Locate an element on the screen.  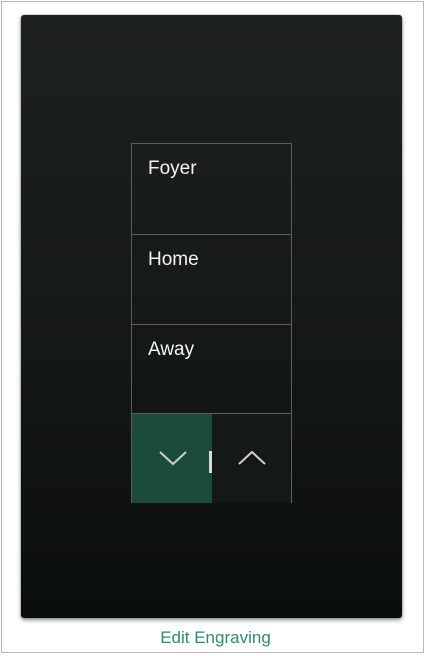
lower-button is located at coordinates (172, 458).